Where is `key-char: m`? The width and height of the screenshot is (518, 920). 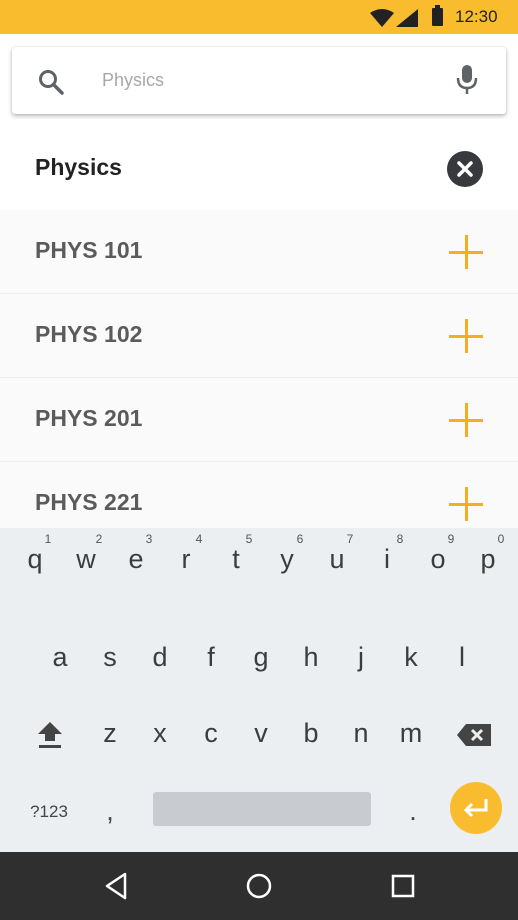 key-char: m is located at coordinates (411, 733).